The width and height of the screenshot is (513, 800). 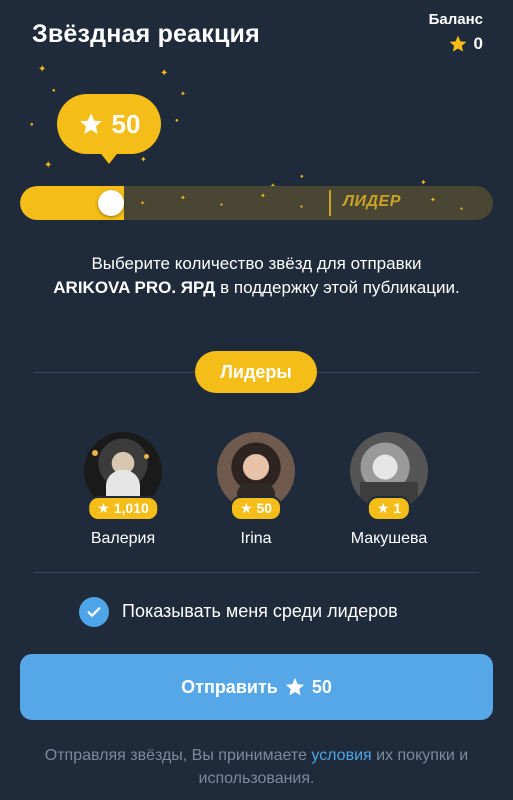 I want to click on slider-thumb, so click(x=111, y=203).